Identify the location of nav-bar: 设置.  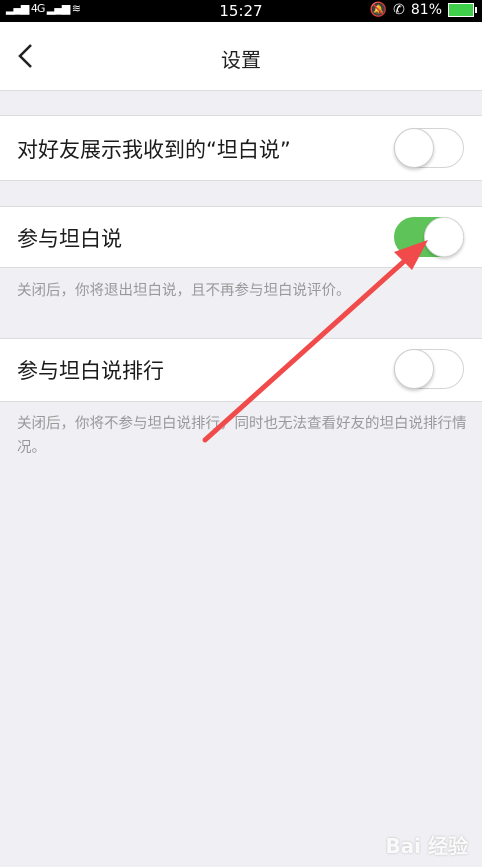
(241, 56).